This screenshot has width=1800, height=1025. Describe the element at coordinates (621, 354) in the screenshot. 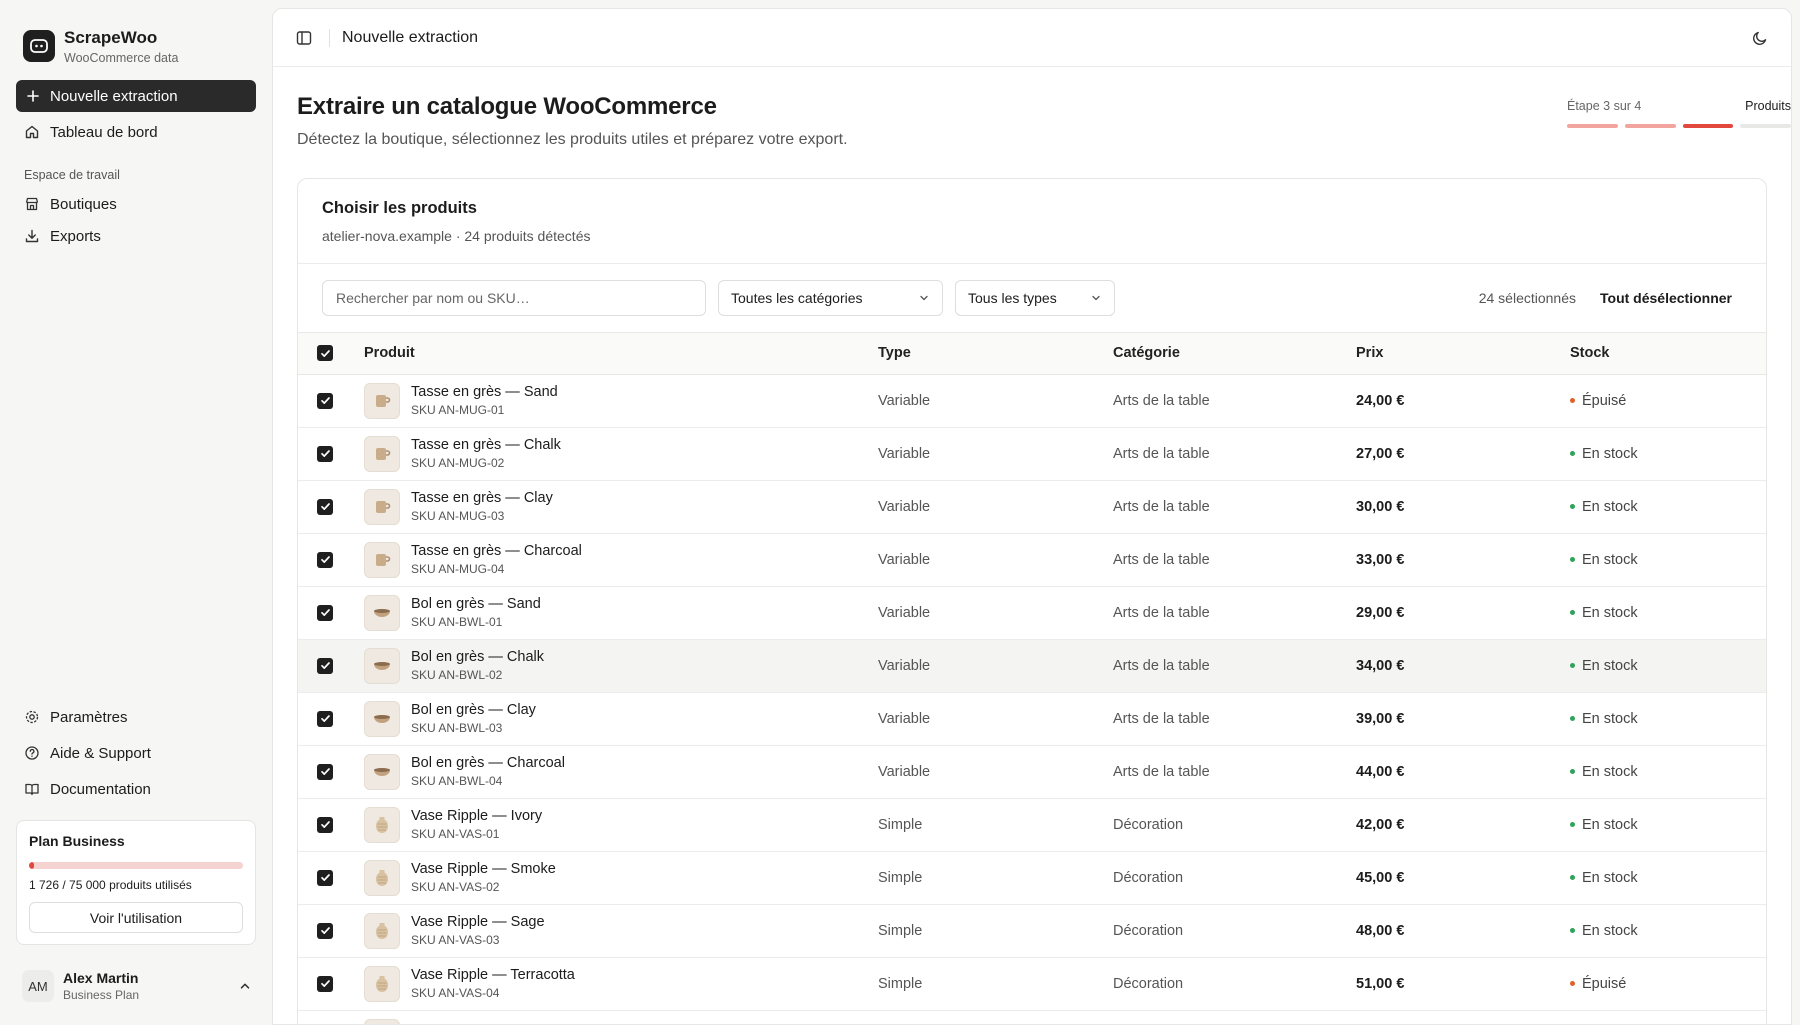

I see `column-header-product: Produit` at that location.